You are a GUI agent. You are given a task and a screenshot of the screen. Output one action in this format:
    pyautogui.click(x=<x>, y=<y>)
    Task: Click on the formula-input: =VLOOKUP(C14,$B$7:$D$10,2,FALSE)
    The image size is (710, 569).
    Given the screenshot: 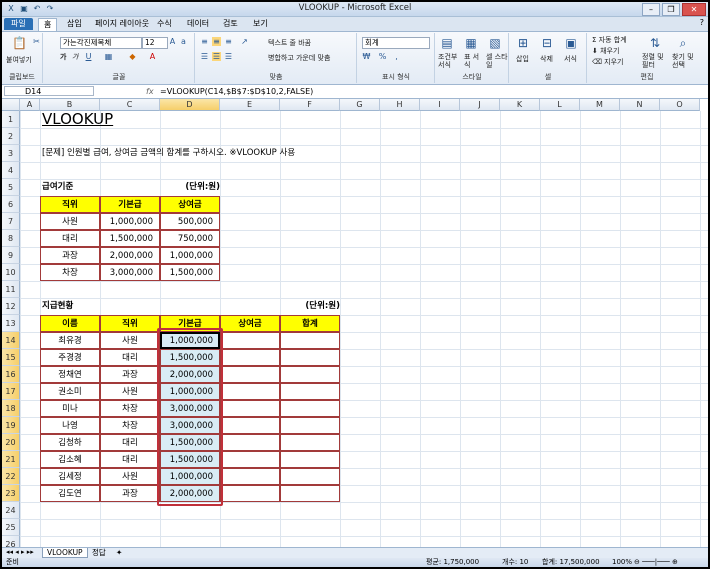 What is the action you would take?
    pyautogui.click(x=236, y=91)
    